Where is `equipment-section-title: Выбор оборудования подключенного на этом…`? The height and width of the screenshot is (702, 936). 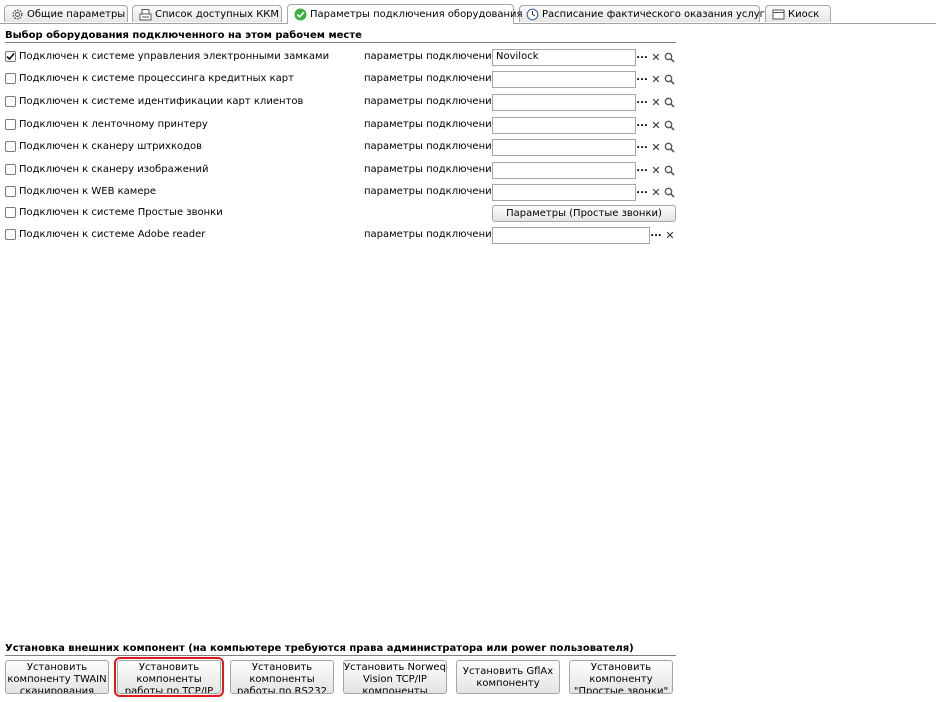
equipment-section-title: Выбор оборудования подключенного на этом… is located at coordinates (183, 35).